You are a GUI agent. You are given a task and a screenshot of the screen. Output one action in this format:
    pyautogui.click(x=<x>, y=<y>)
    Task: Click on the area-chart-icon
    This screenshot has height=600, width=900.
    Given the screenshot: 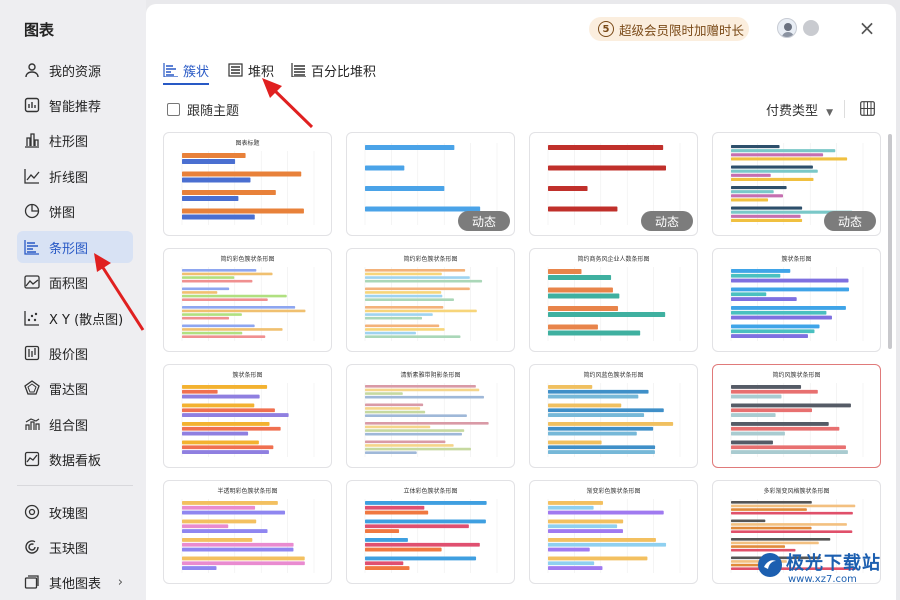 What is the action you would take?
    pyautogui.click(x=32, y=282)
    